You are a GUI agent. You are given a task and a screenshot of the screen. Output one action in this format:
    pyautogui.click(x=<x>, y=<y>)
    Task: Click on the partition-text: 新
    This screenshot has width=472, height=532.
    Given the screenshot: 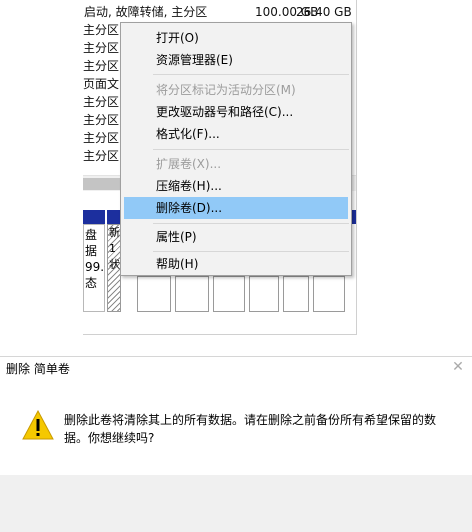 What is the action you would take?
    pyautogui.click(x=114, y=232)
    